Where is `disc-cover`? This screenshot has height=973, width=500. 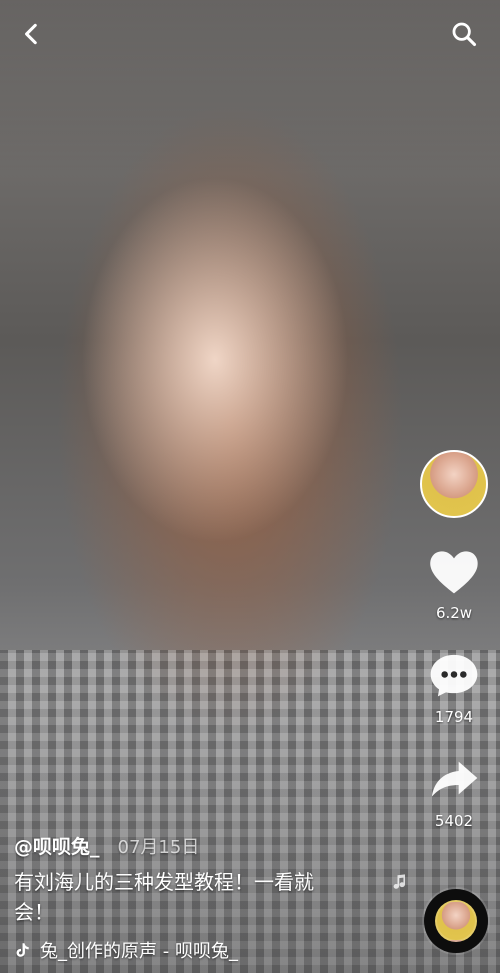
disc-cover is located at coordinates (456, 921).